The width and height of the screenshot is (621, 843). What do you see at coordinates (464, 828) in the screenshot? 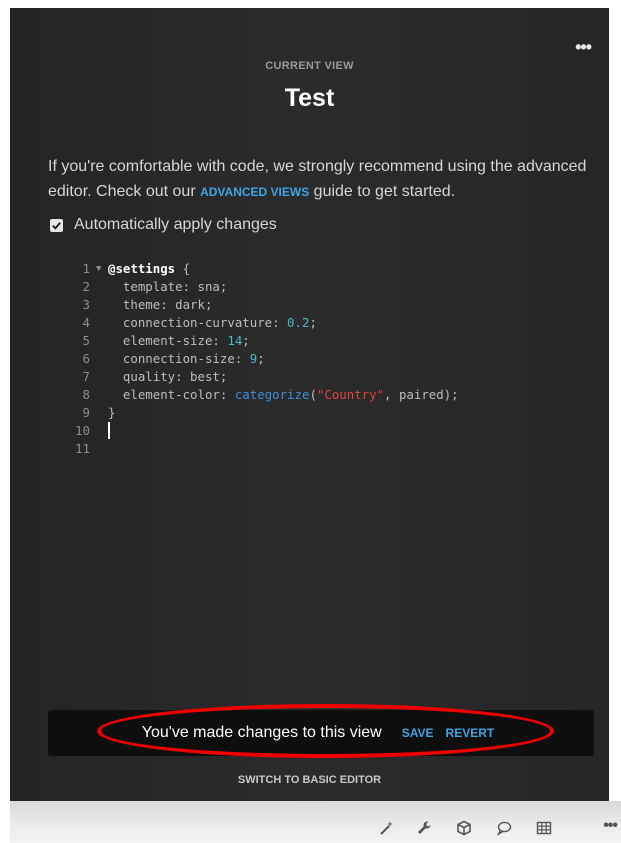
I see `cube-icon` at bounding box center [464, 828].